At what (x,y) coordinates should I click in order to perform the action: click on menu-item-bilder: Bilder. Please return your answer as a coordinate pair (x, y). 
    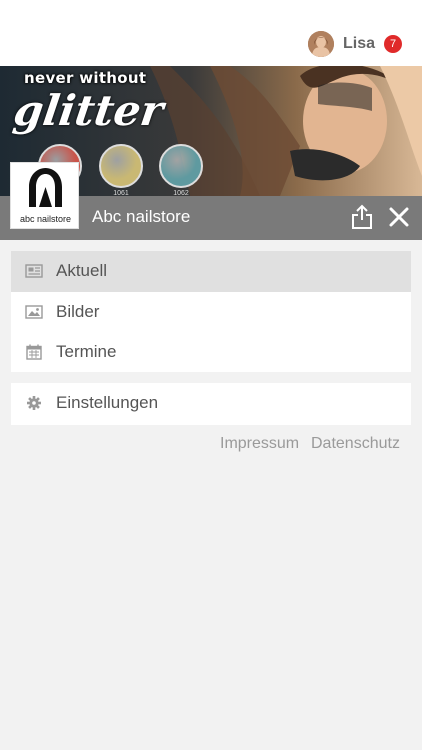
    Looking at the image, I should click on (211, 312).